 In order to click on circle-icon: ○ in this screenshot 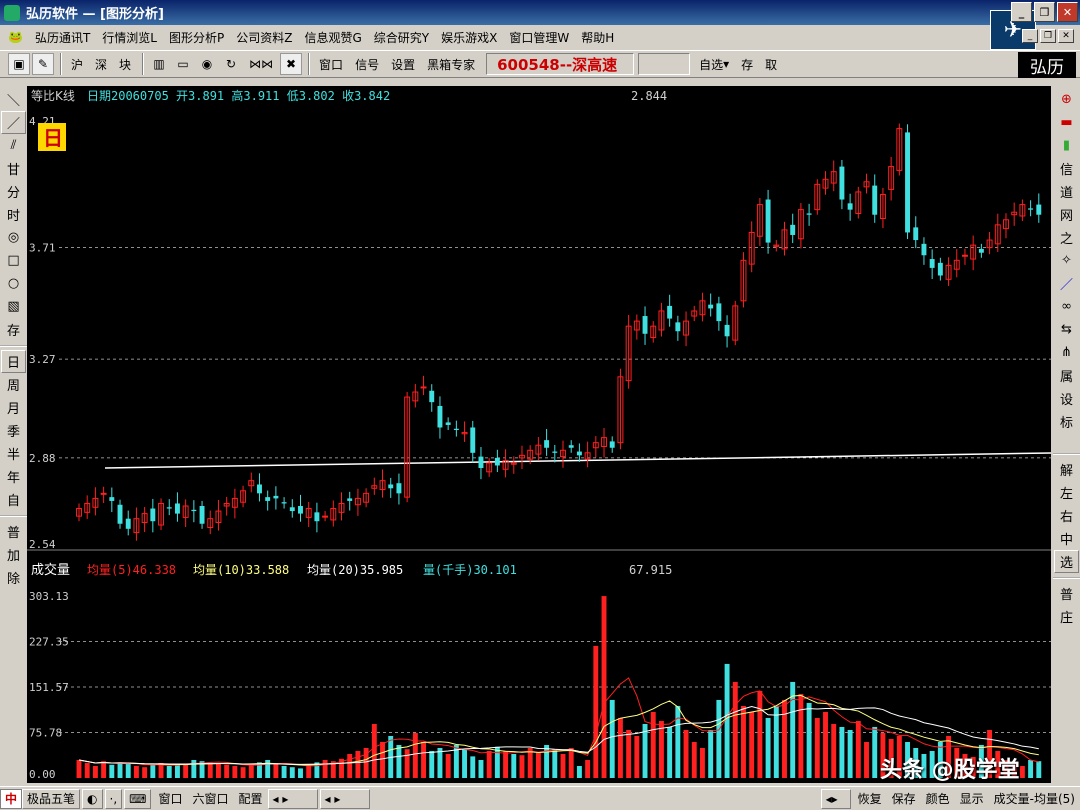, I will do `click(13, 283)`.